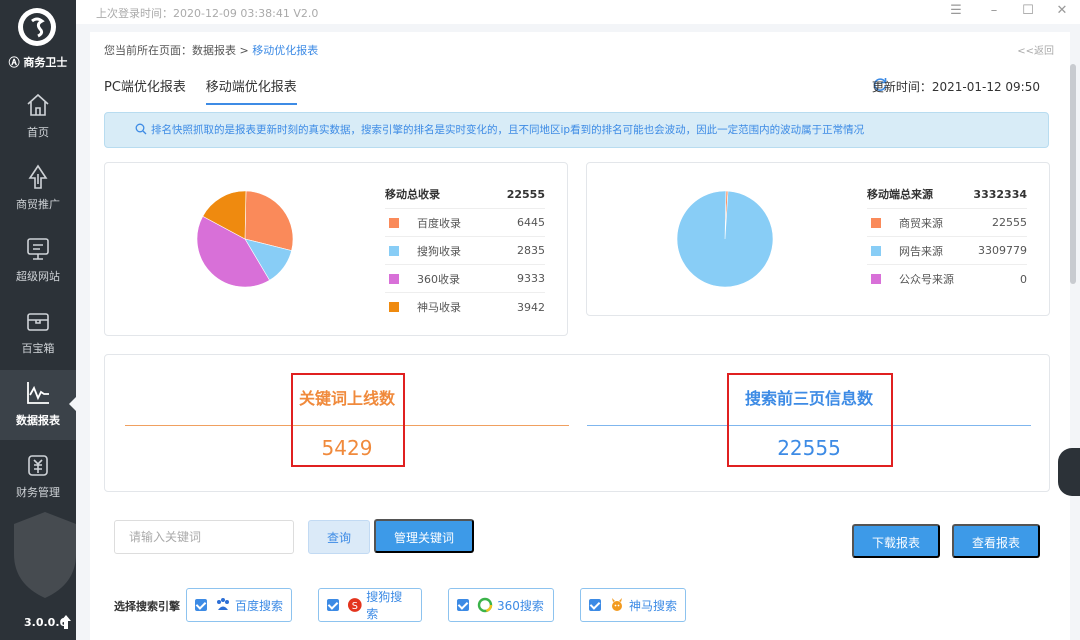 This screenshot has width=1080, height=640. What do you see at coordinates (1069, 472) in the screenshot?
I see `side-float-icon` at bounding box center [1069, 472].